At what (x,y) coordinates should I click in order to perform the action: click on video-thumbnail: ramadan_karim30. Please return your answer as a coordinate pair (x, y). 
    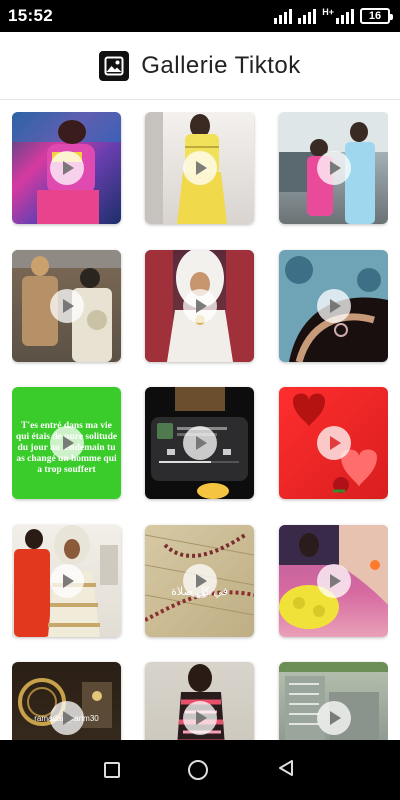
    Looking at the image, I should click on (66, 701).